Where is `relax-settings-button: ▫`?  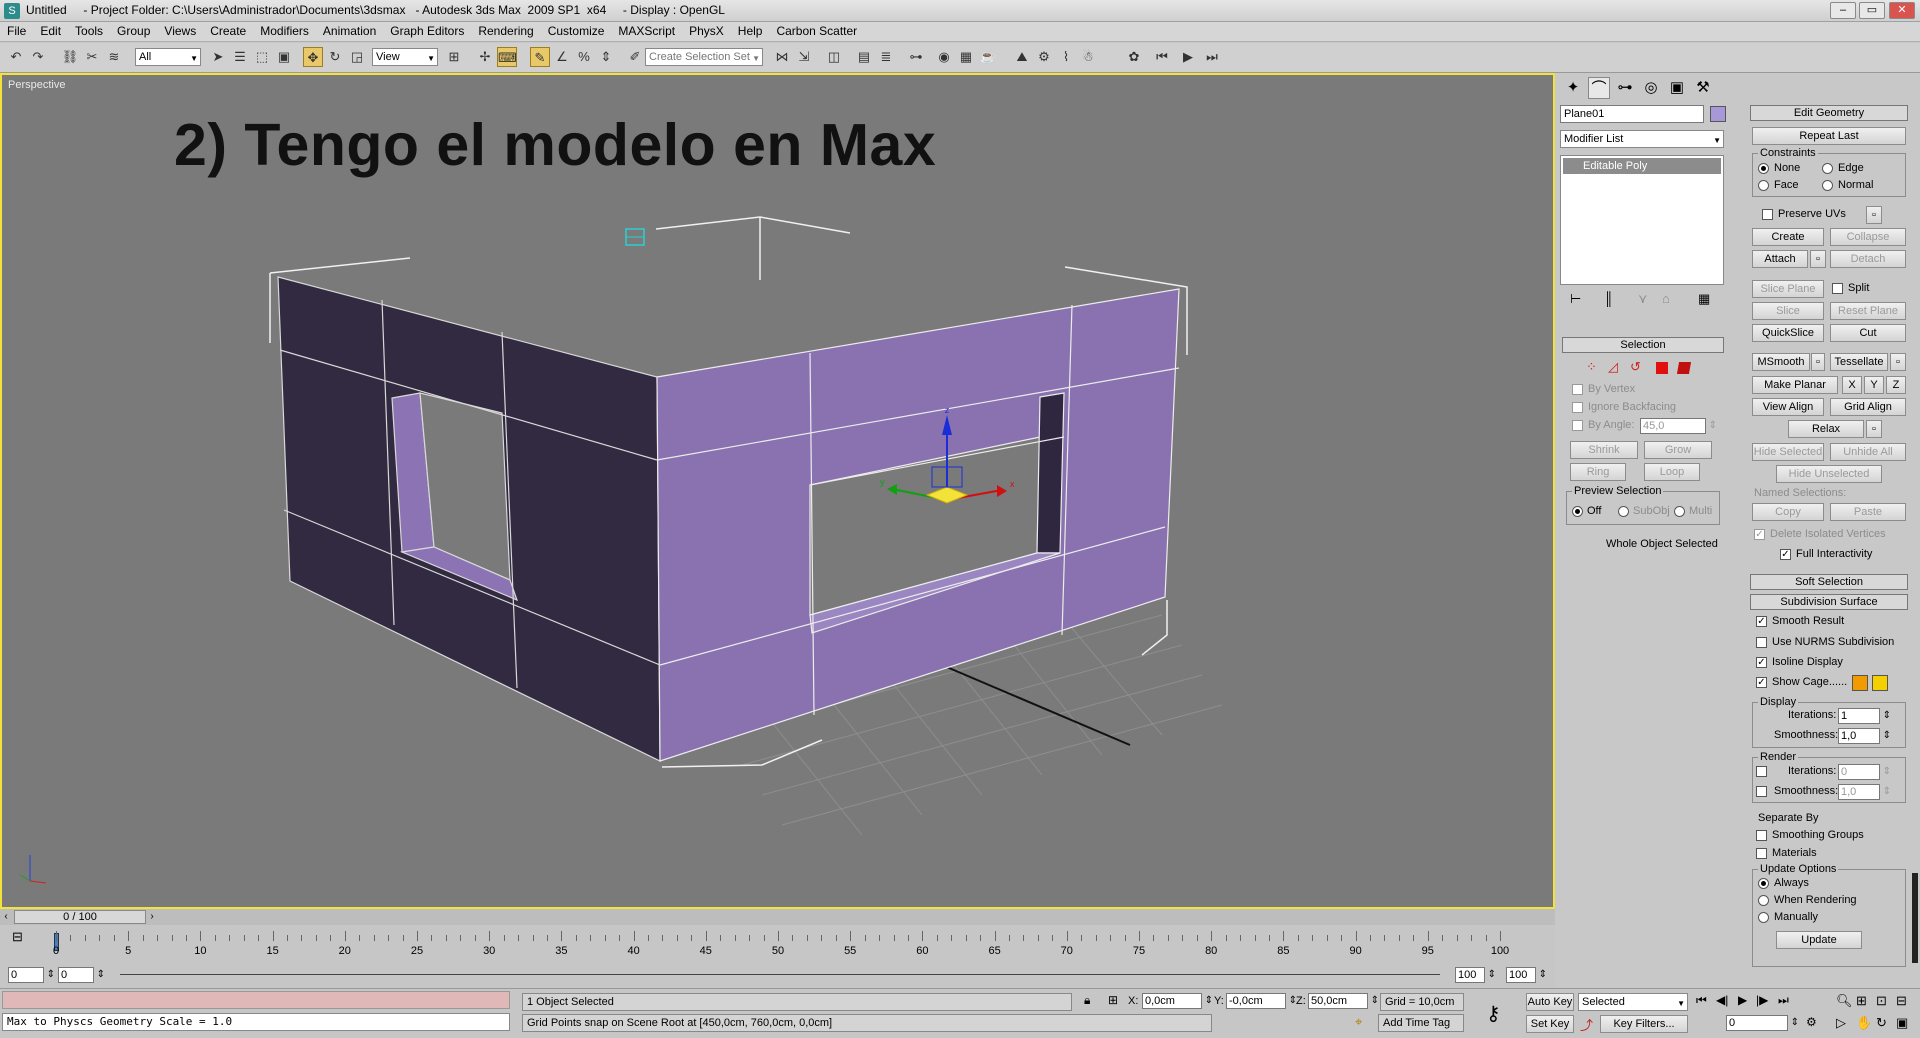
relax-settings-button: ▫ is located at coordinates (1874, 429).